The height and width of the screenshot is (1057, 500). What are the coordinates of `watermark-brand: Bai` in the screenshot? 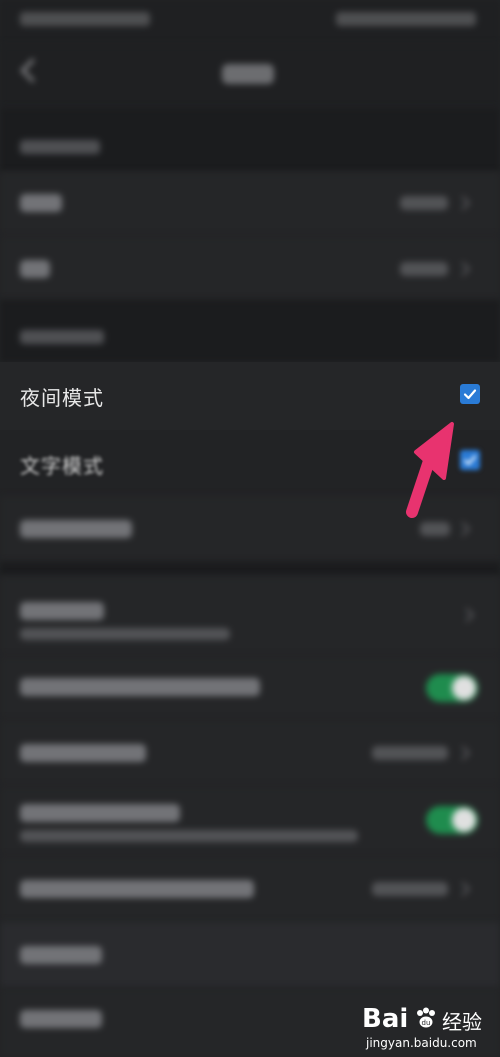 It's located at (385, 1019).